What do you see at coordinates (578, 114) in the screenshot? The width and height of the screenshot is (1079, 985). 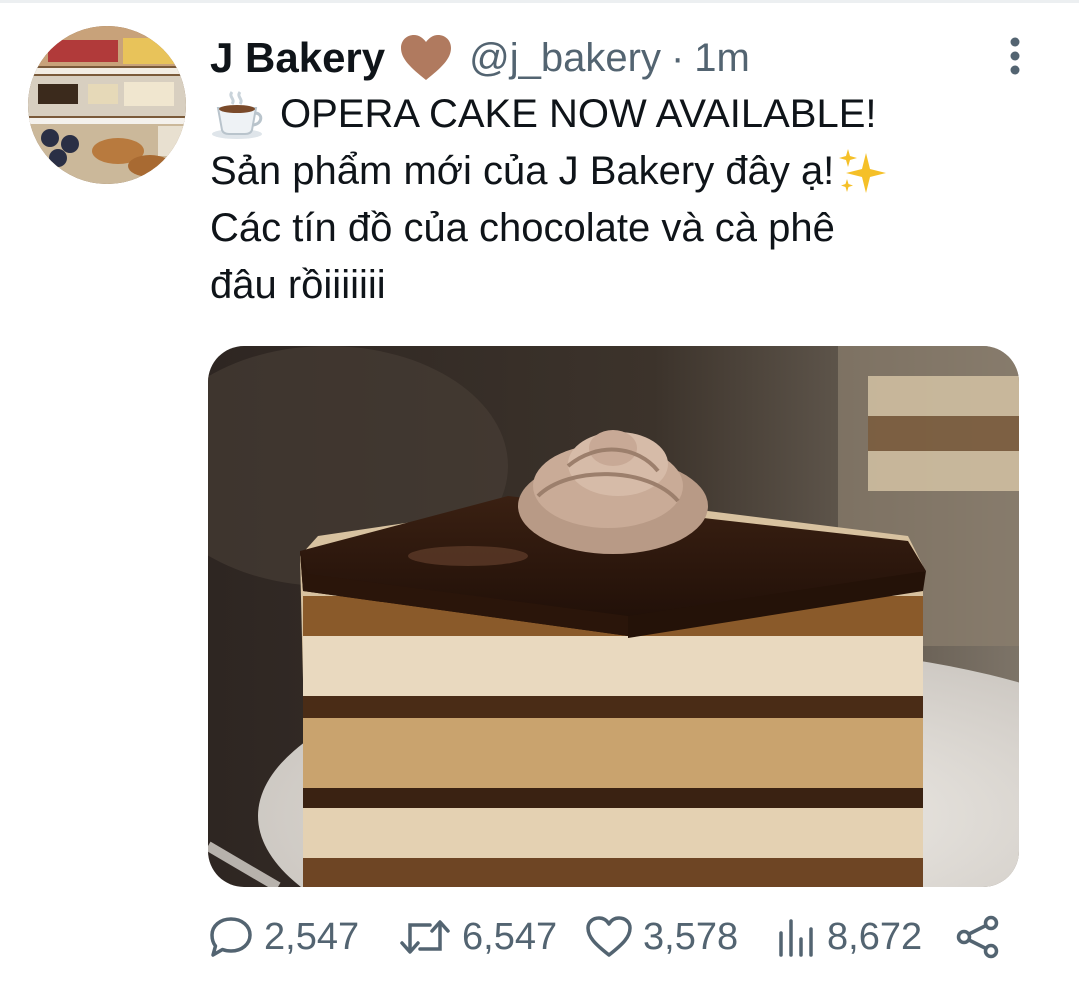 I see `tweet-line-1-text: OPERA CAKE NOW AVAILABLE!` at bounding box center [578, 114].